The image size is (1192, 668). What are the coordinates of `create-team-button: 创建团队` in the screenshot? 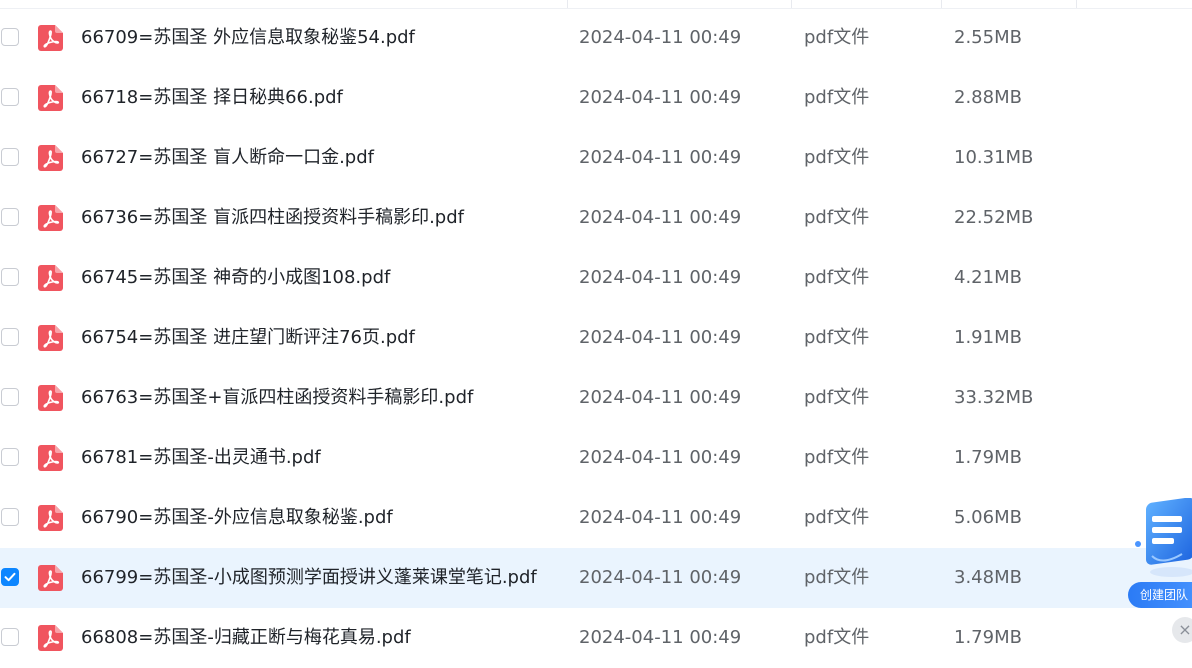 It's located at (1160, 595).